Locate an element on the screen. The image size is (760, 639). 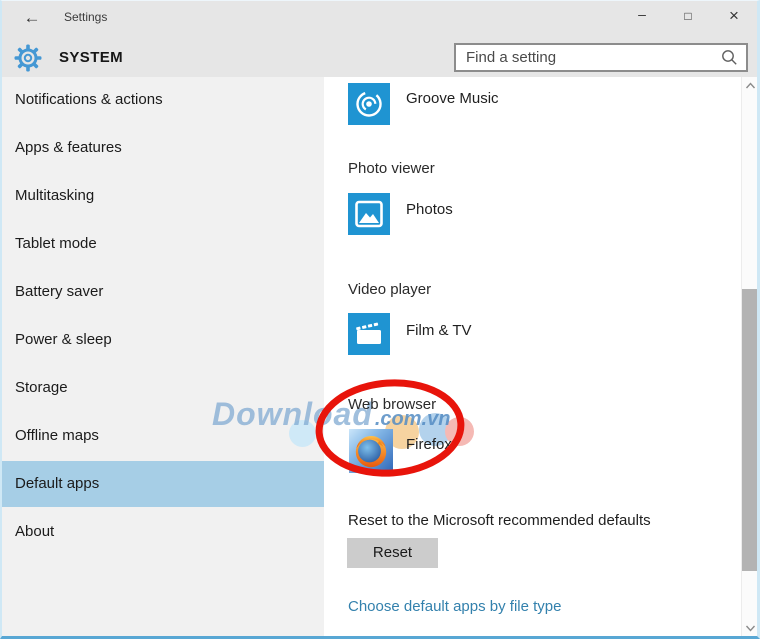
firefox-icon is located at coordinates (371, 452).